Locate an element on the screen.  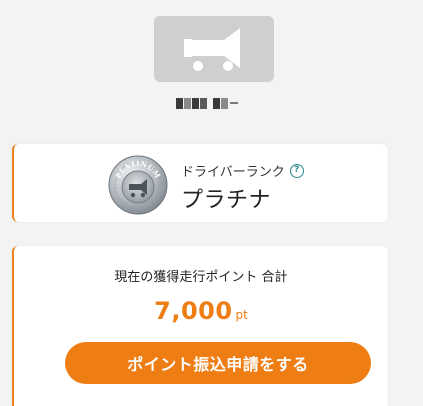
platinum-badge-icon: PLATINUM is located at coordinates (138, 185).